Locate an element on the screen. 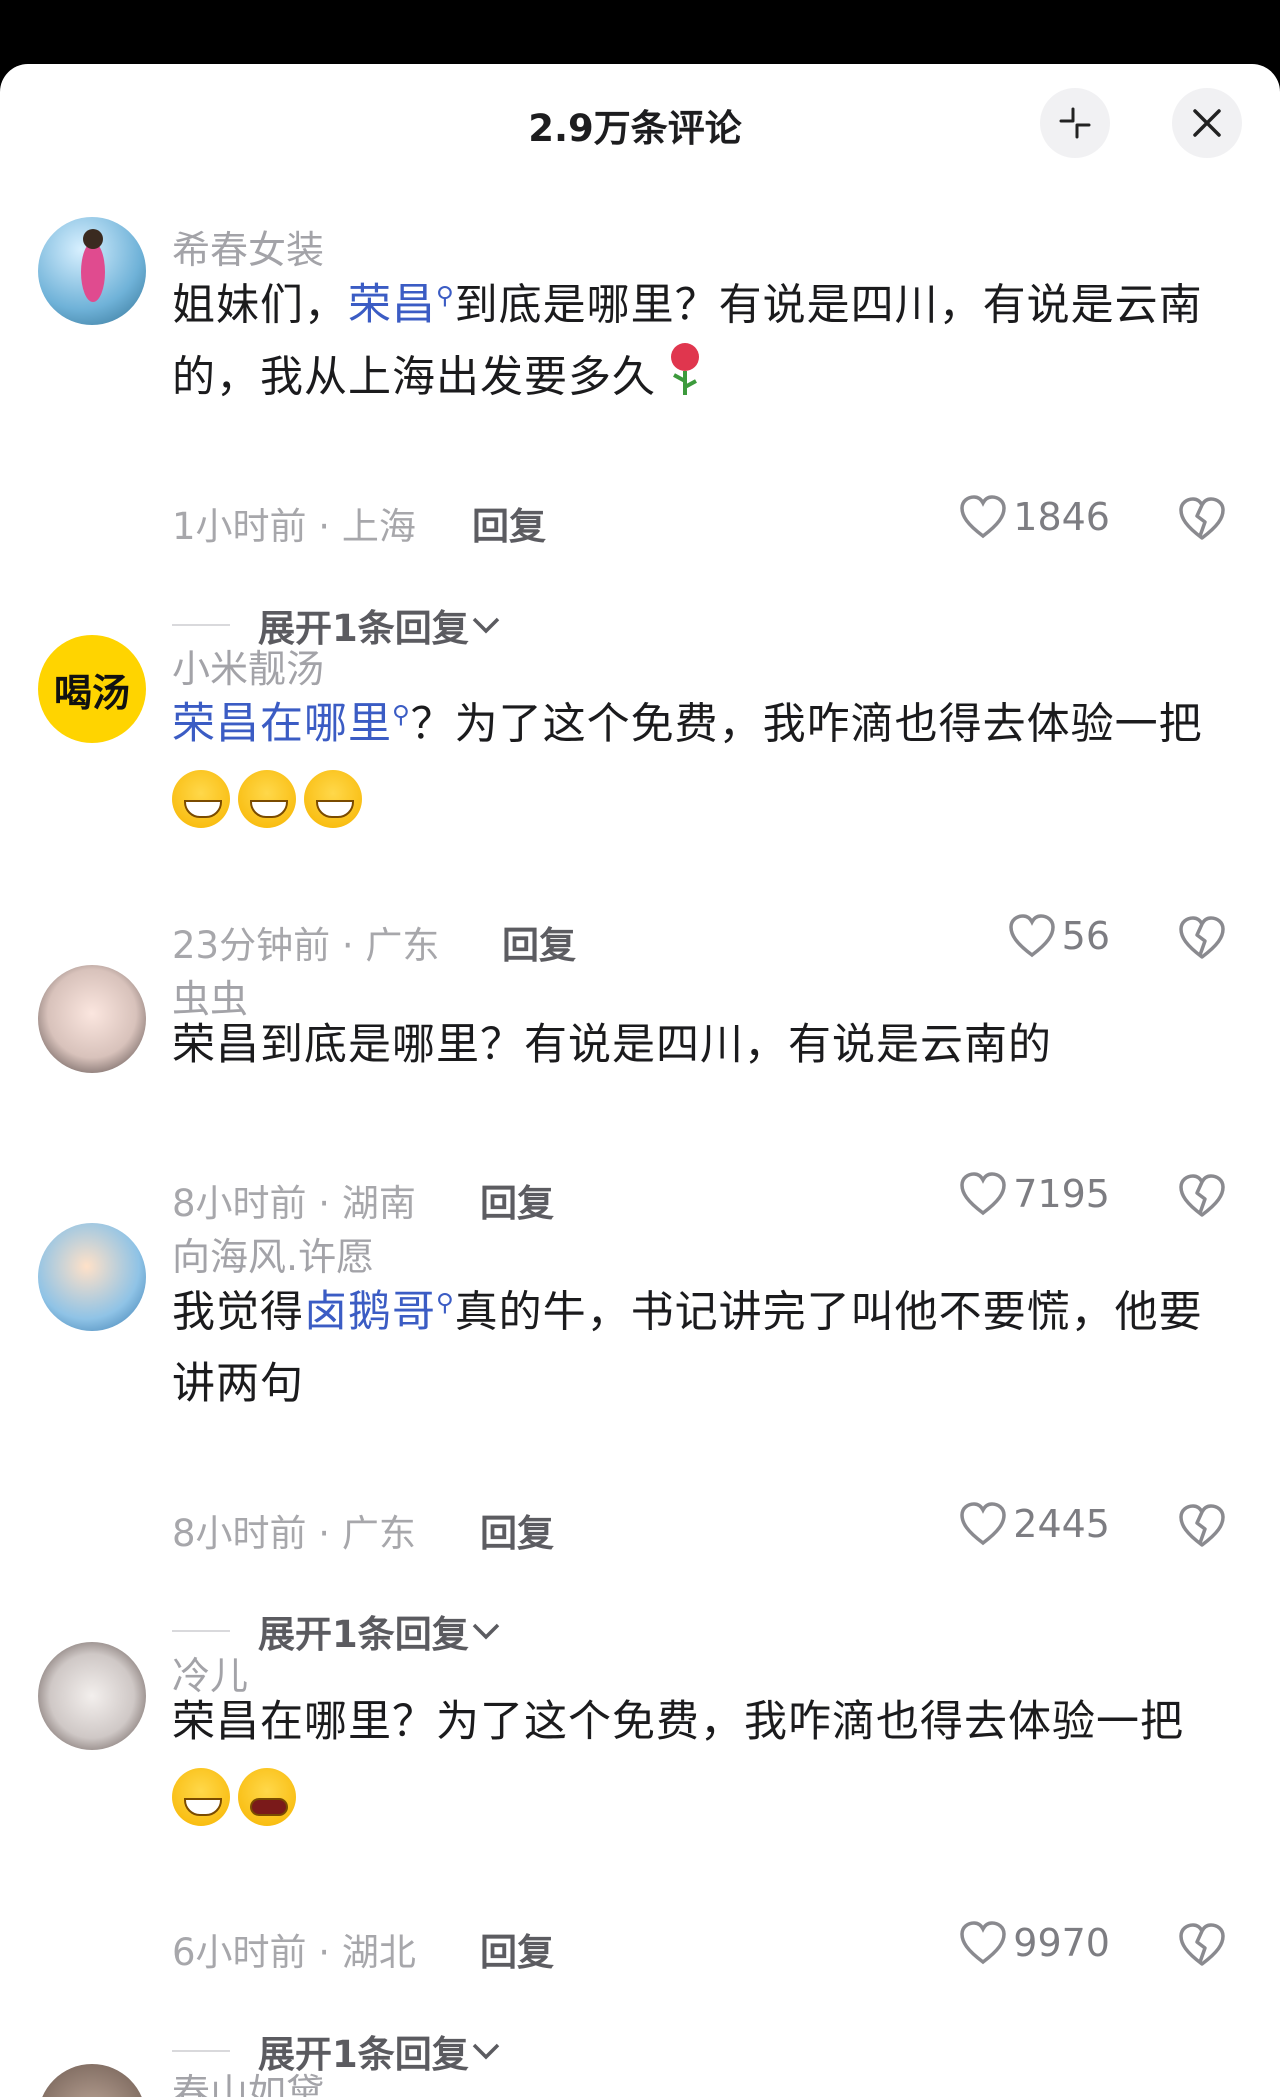 Image resolution: width=1280 pixels, height=2097 pixels. comment-text-part: 我觉得 is located at coordinates (238, 1312).